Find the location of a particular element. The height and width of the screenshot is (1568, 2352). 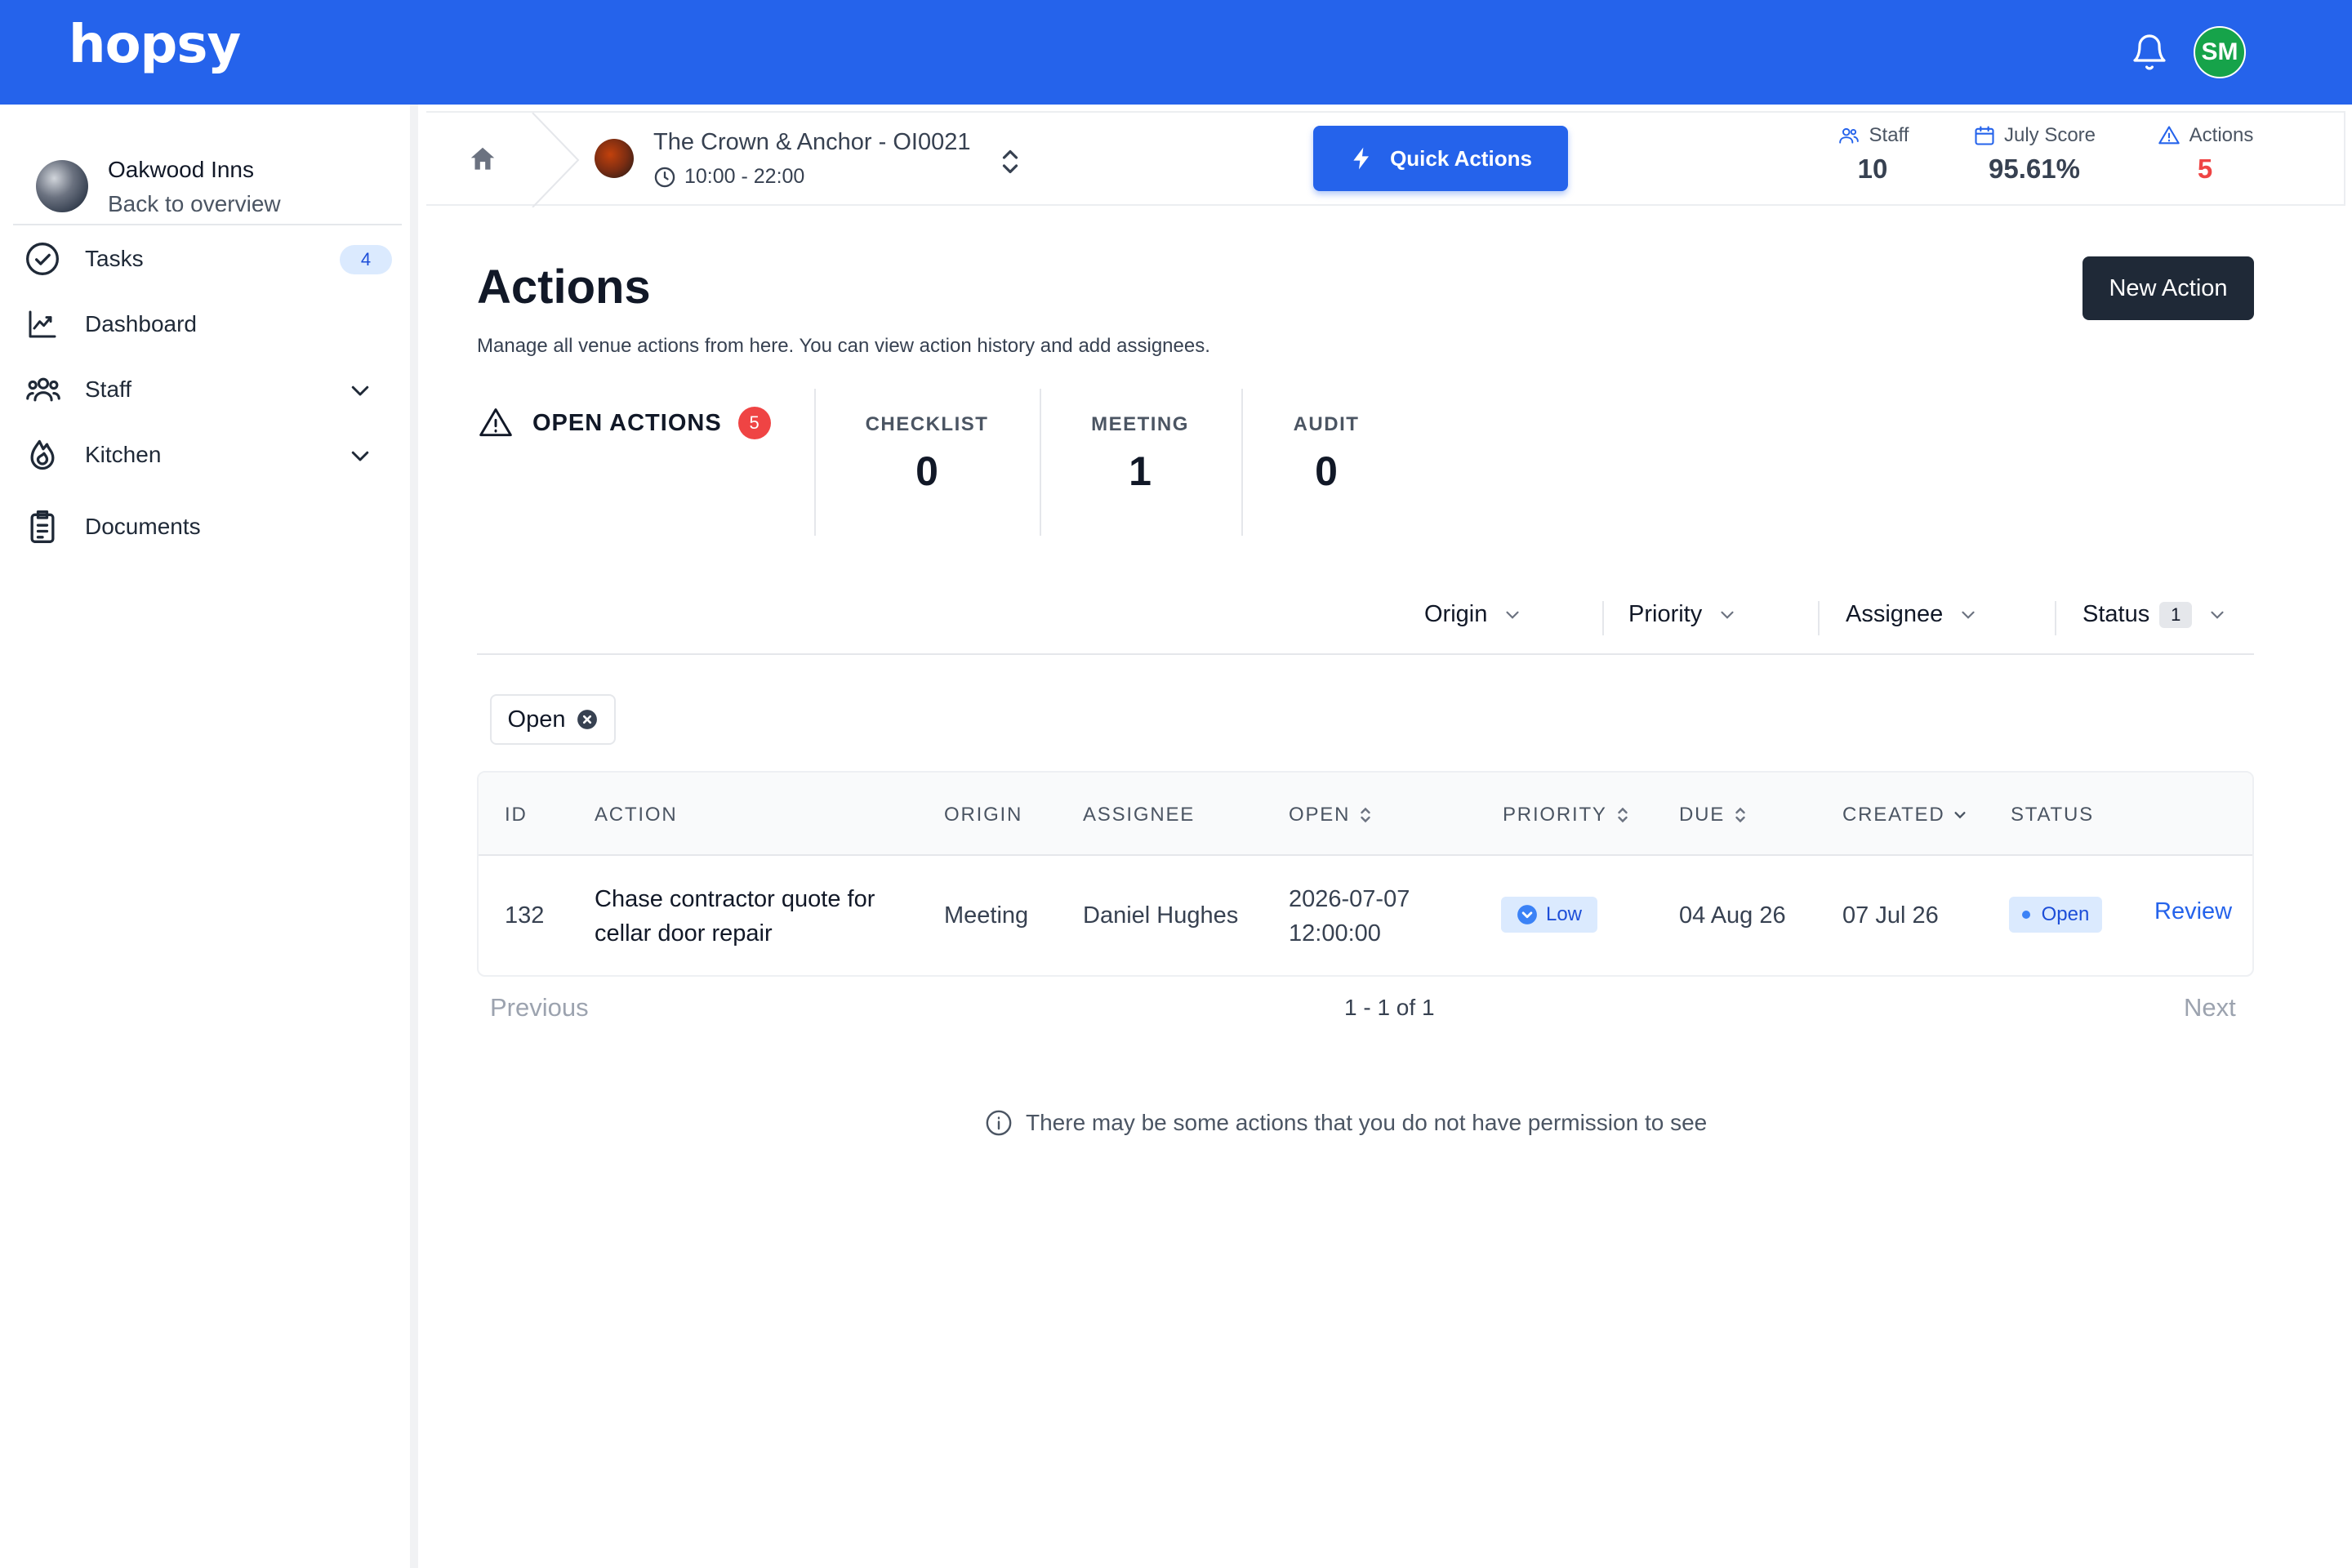

sidebar-item-staff: Staff is located at coordinates (208, 389).